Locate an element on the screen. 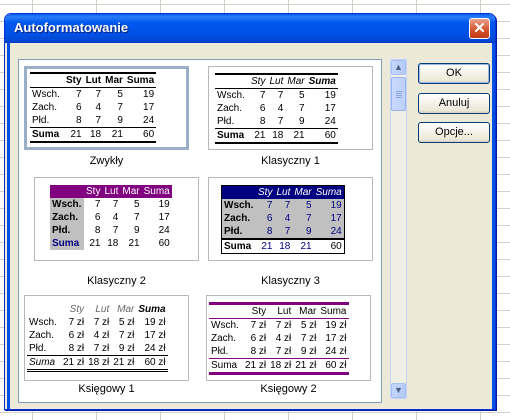 The width and height of the screenshot is (510, 420). scroll-thumb is located at coordinates (398, 94).